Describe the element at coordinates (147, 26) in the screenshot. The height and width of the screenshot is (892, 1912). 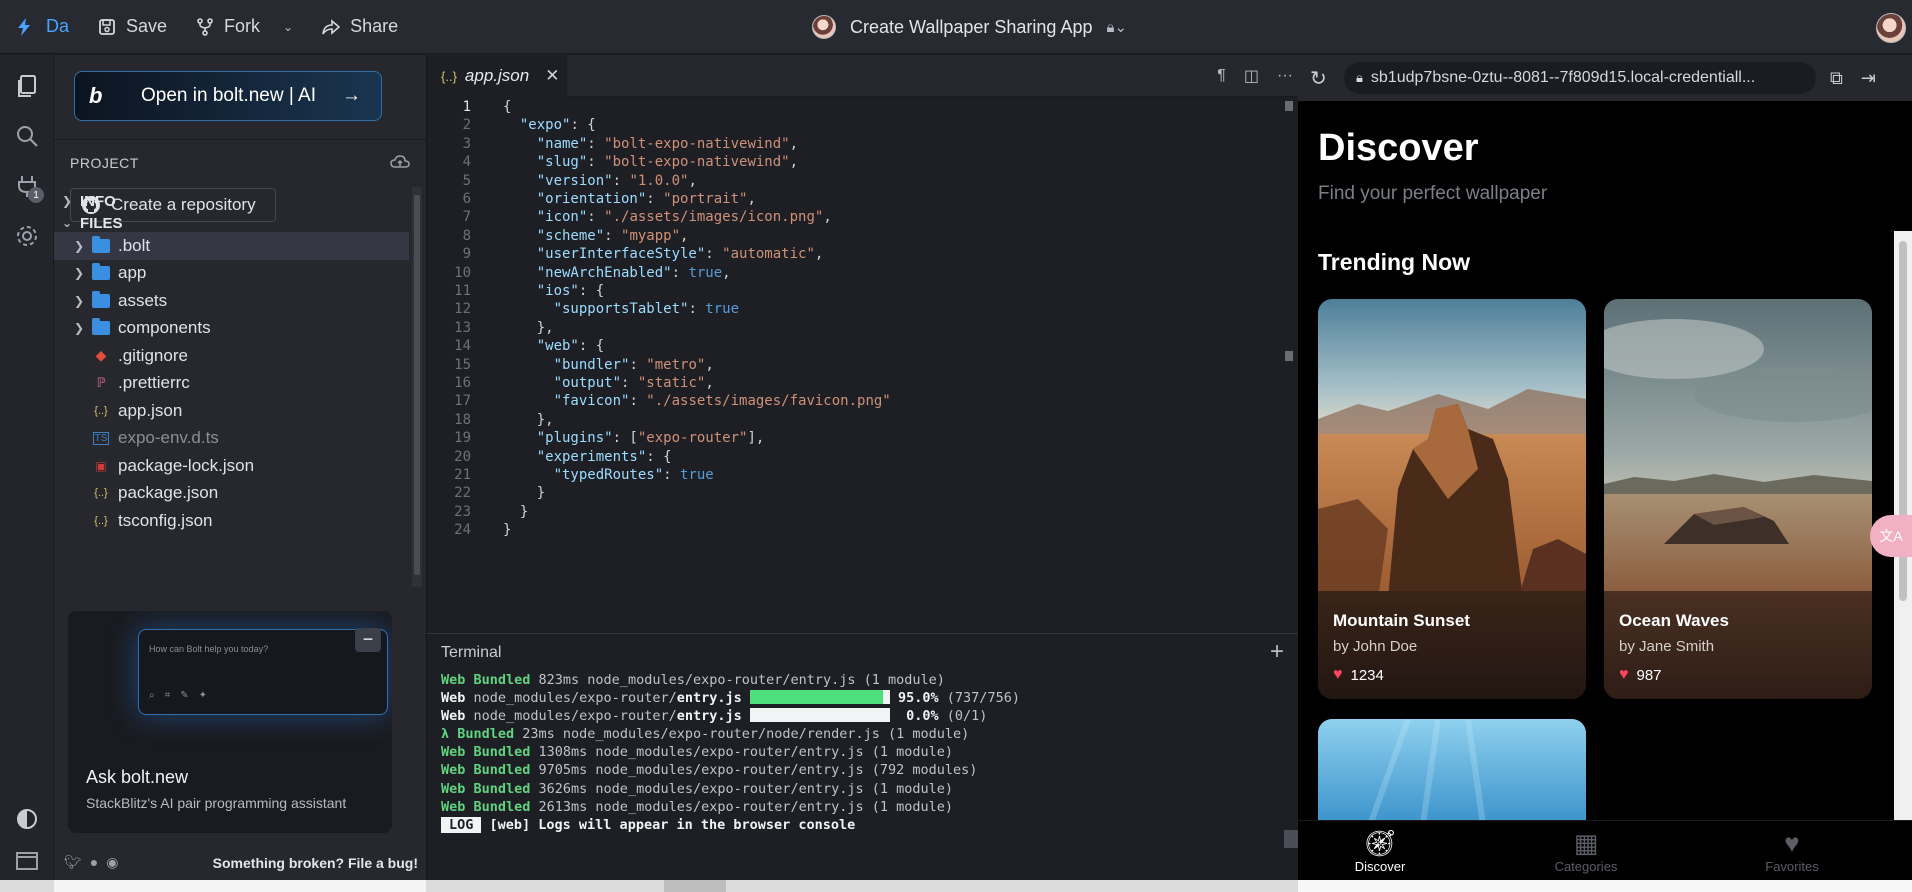
I see `save-label: Save` at that location.